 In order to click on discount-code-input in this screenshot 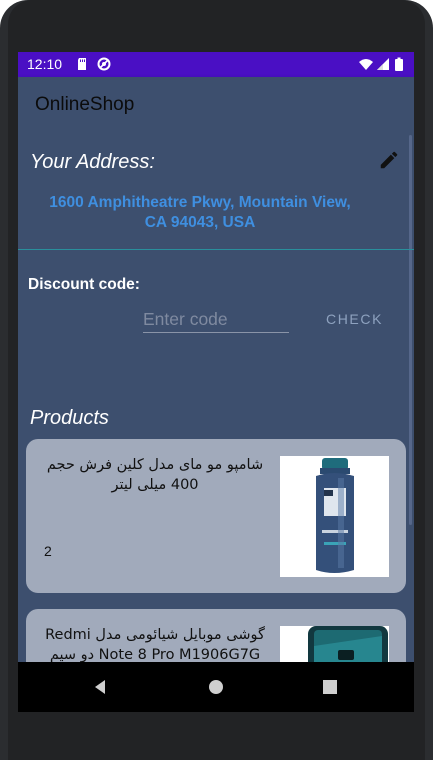, I will do `click(216, 319)`.